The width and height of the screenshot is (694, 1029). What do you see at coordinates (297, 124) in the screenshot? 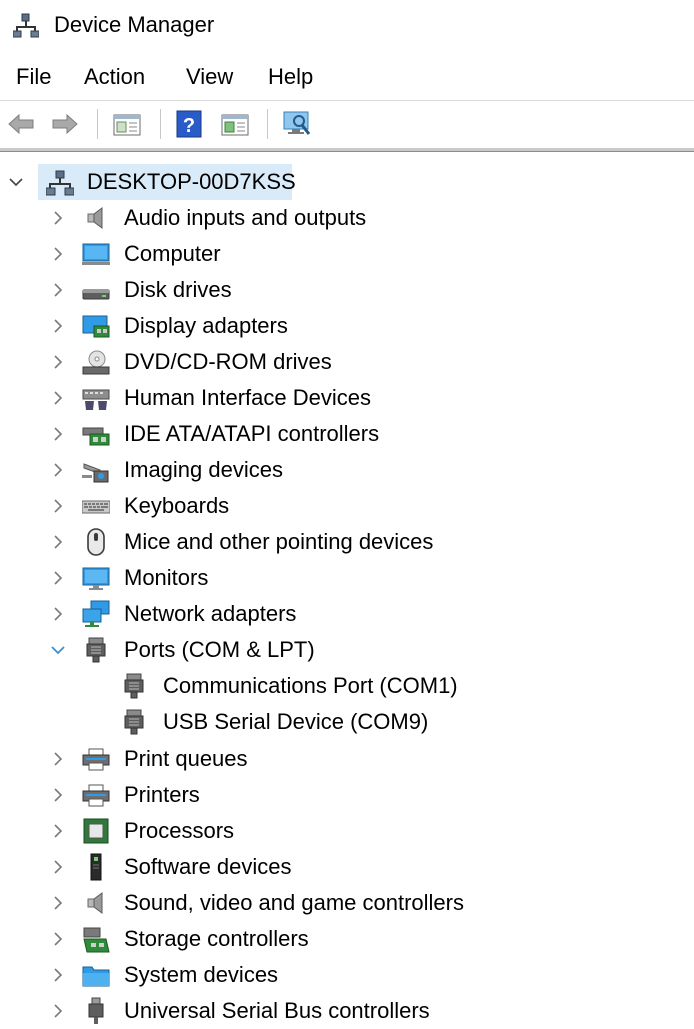
I see `scan-hardware-icon` at bounding box center [297, 124].